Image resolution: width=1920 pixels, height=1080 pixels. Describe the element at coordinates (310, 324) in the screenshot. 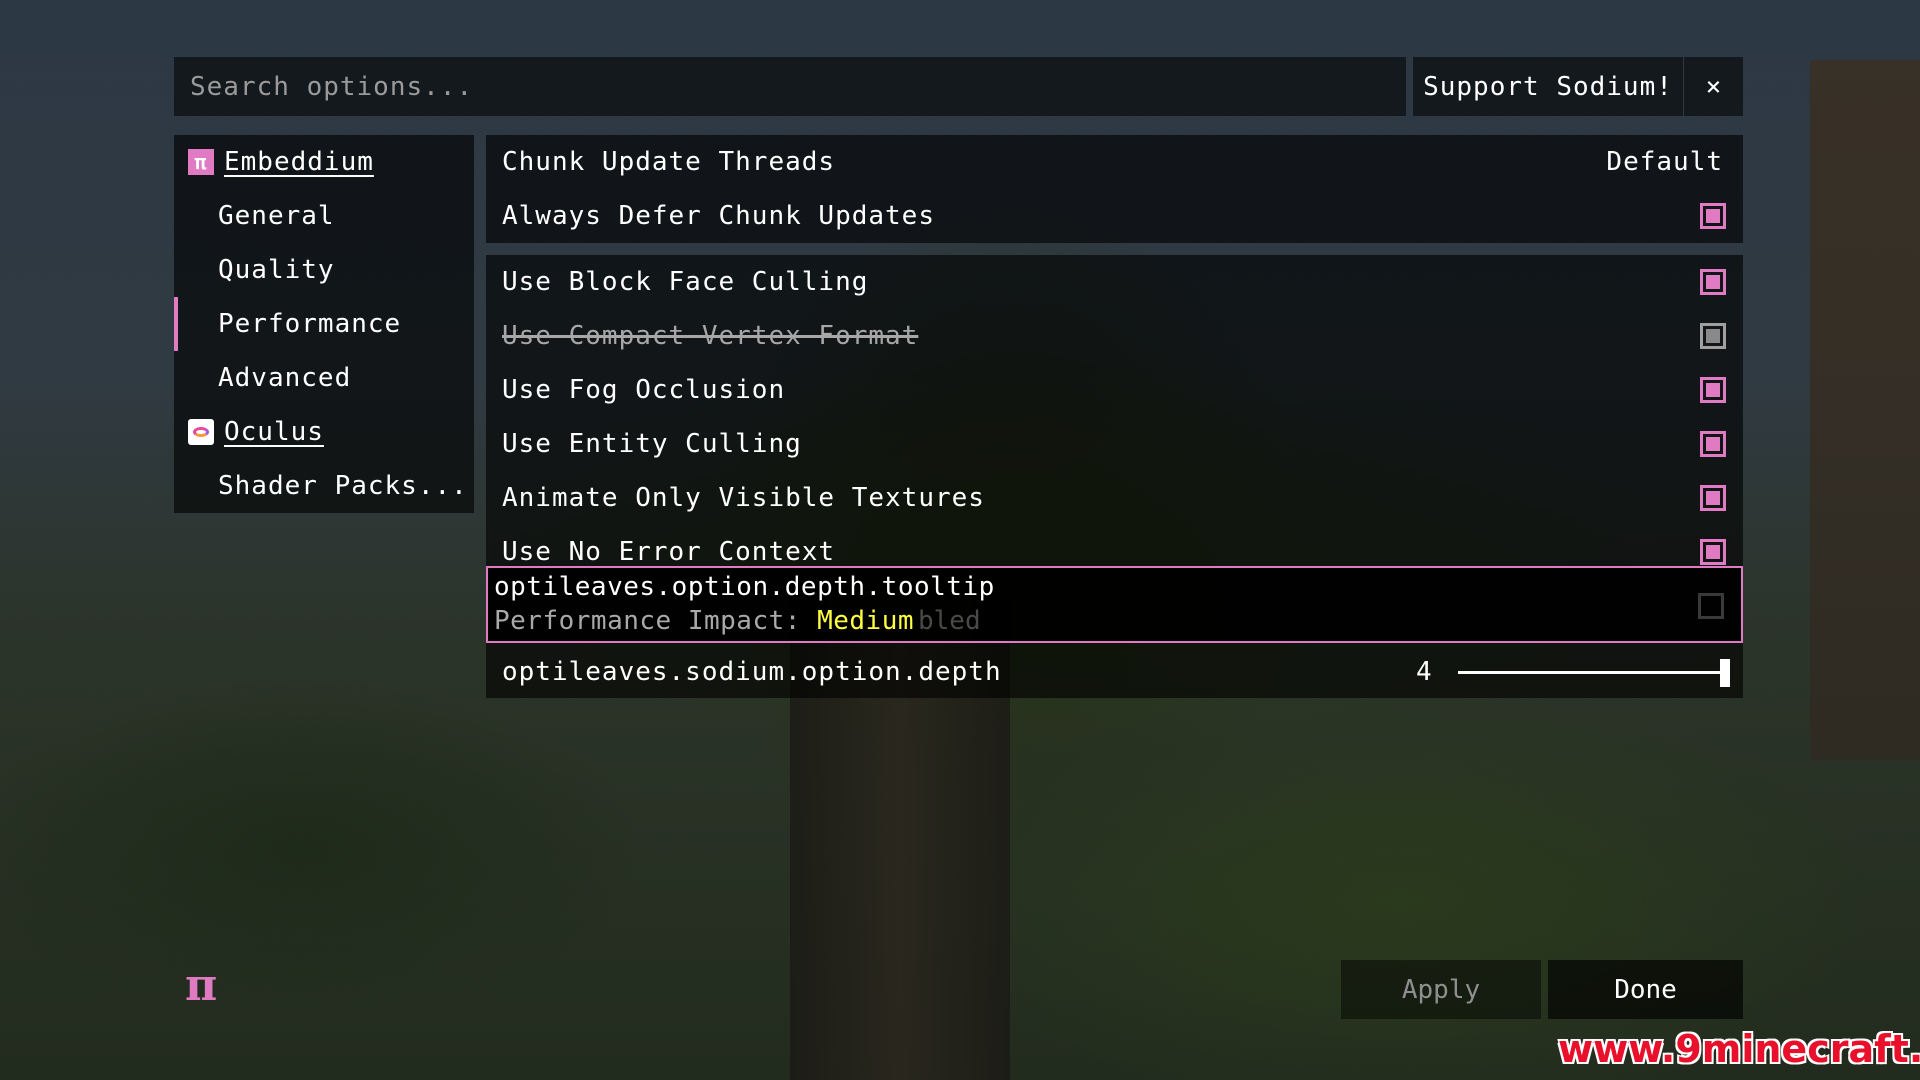

I see `sidebar-item-label: Performance` at that location.